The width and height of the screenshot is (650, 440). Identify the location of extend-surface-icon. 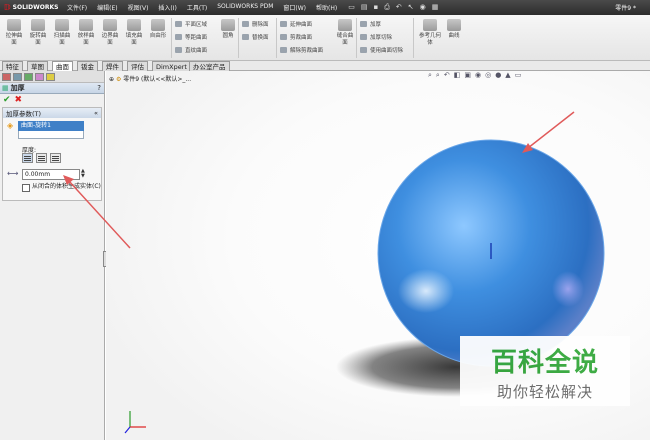
(283, 24).